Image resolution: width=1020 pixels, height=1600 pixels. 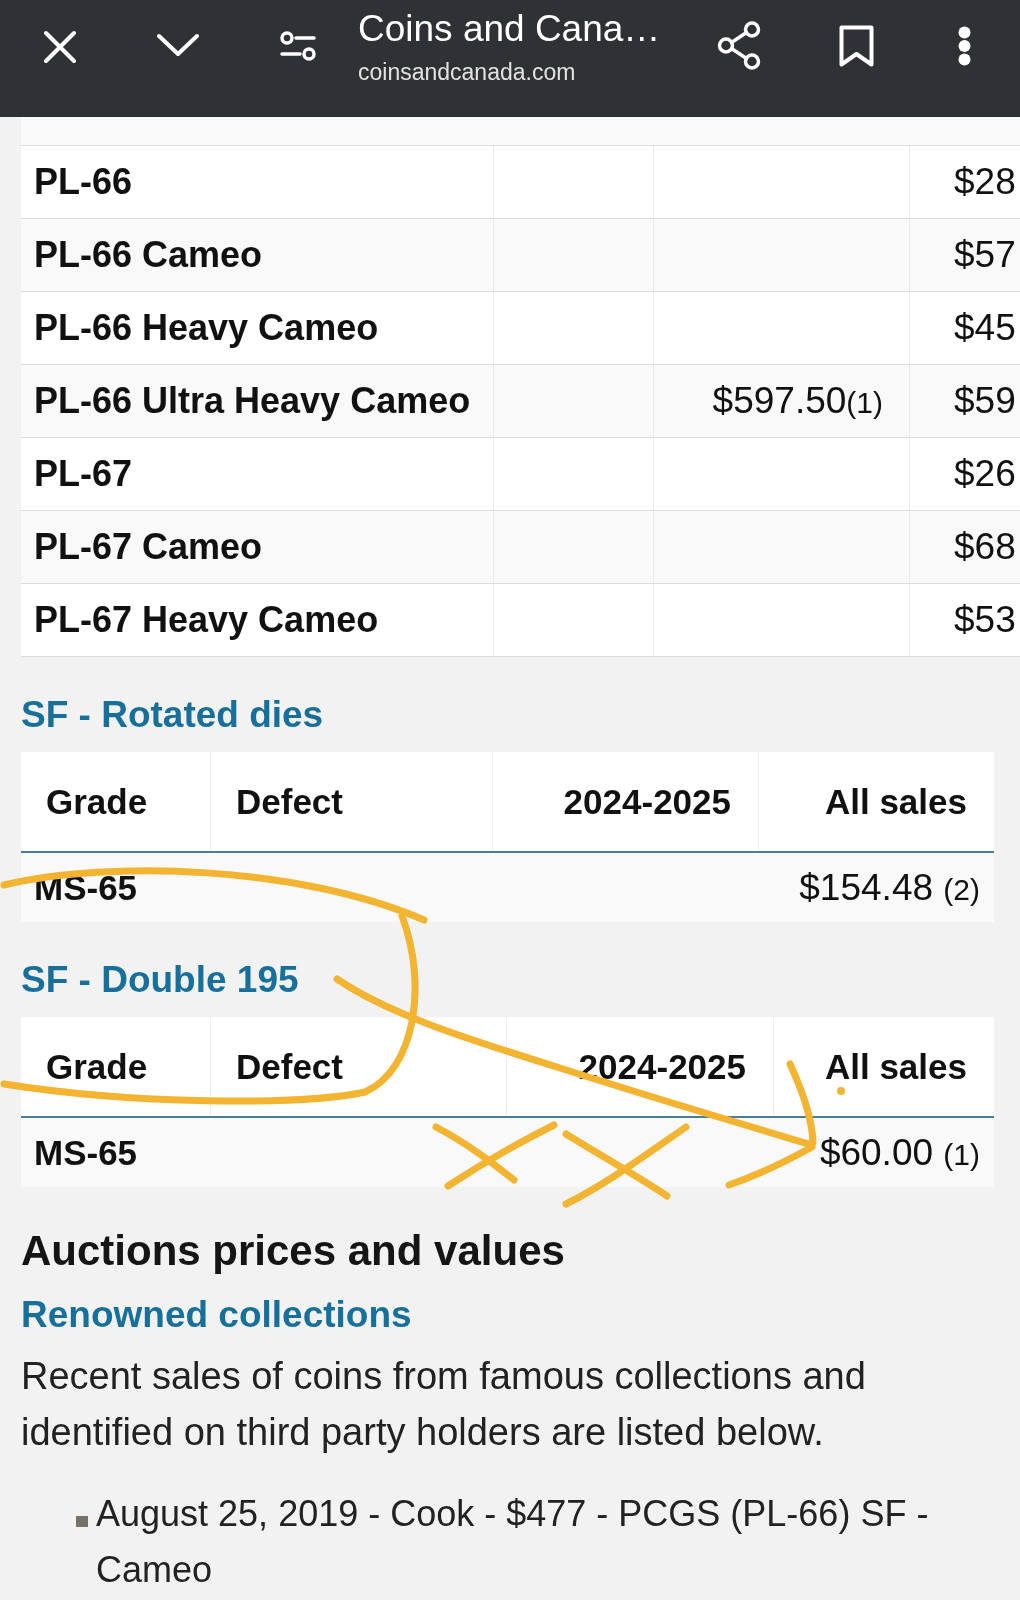 I want to click on sale-entry: August 25, 2019 - Cook - $477 - PCGS (PL-66) SF - Cameo, so click(x=513, y=1542).